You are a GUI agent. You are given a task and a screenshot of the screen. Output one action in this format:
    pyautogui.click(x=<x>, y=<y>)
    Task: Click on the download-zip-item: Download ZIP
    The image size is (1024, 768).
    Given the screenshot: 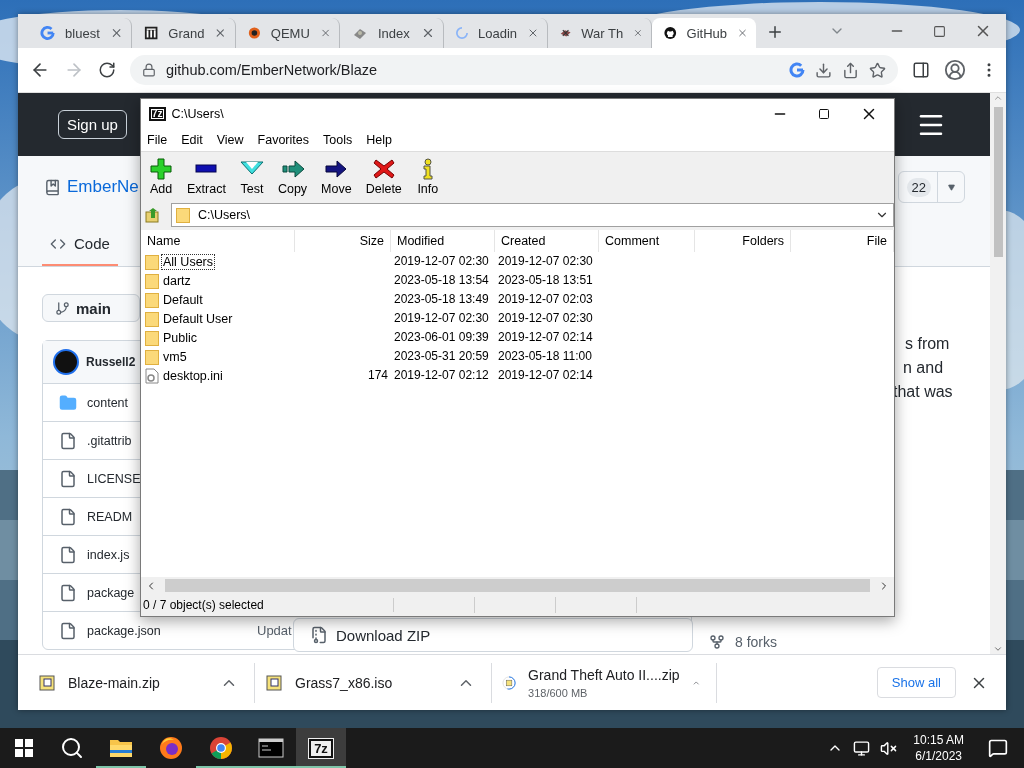 What is the action you would take?
    pyautogui.click(x=493, y=635)
    